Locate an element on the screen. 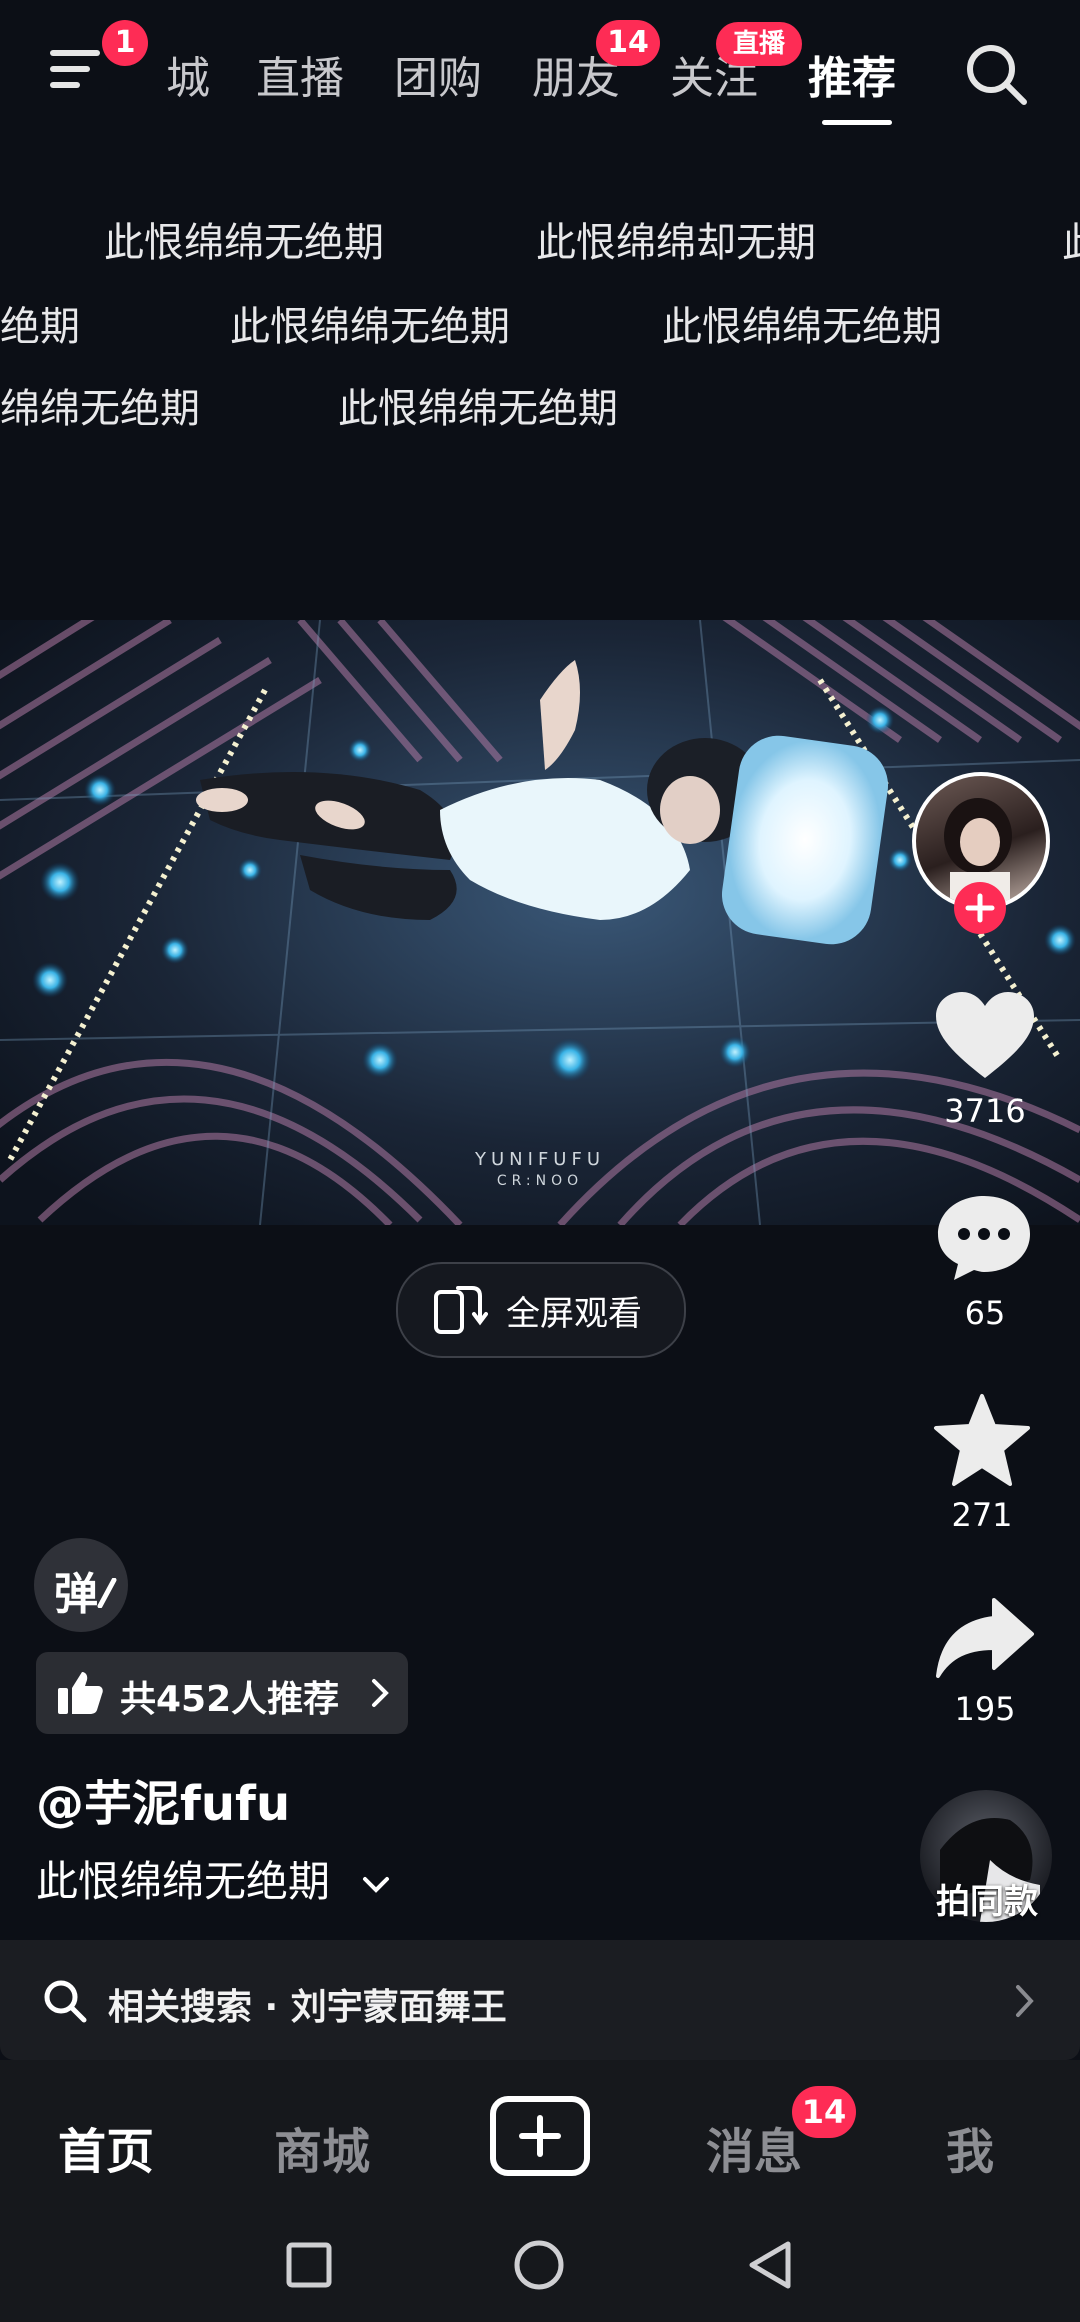 This screenshot has height=2322, width=1080. recent-apps-icon is located at coordinates (309, 2265).